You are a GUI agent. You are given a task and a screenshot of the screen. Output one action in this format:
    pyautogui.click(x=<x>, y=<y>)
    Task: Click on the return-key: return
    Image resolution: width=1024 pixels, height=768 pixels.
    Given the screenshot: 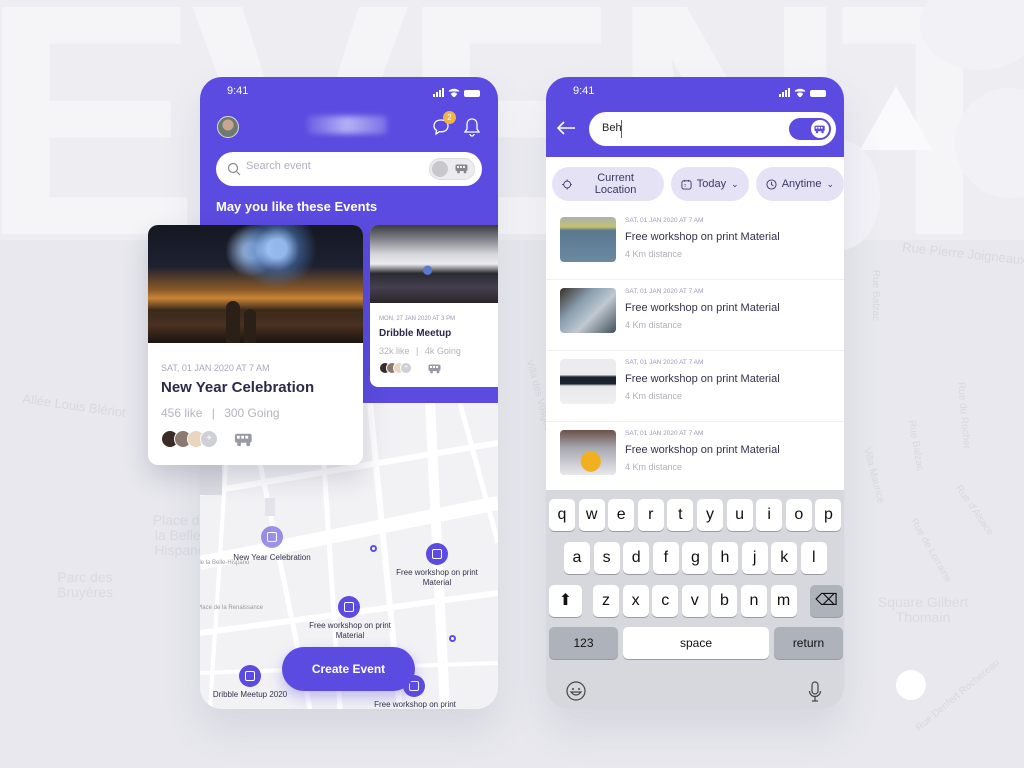 What is the action you would take?
    pyautogui.click(x=808, y=643)
    